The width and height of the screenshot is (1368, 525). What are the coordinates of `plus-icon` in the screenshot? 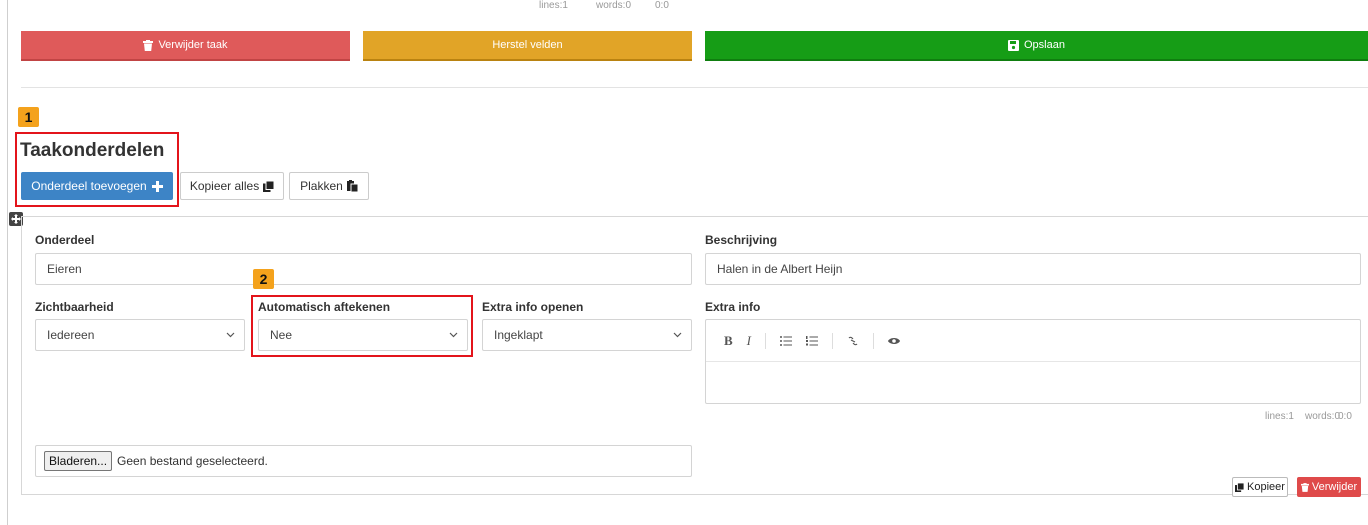 It's located at (157, 186).